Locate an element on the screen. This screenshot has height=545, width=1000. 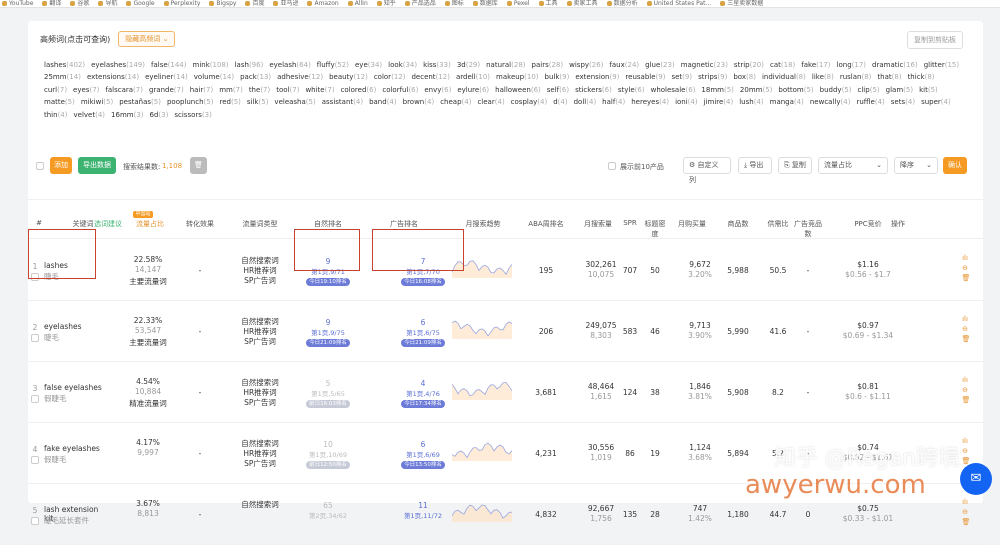
column-header: 流量词类型 is located at coordinates (260, 224).